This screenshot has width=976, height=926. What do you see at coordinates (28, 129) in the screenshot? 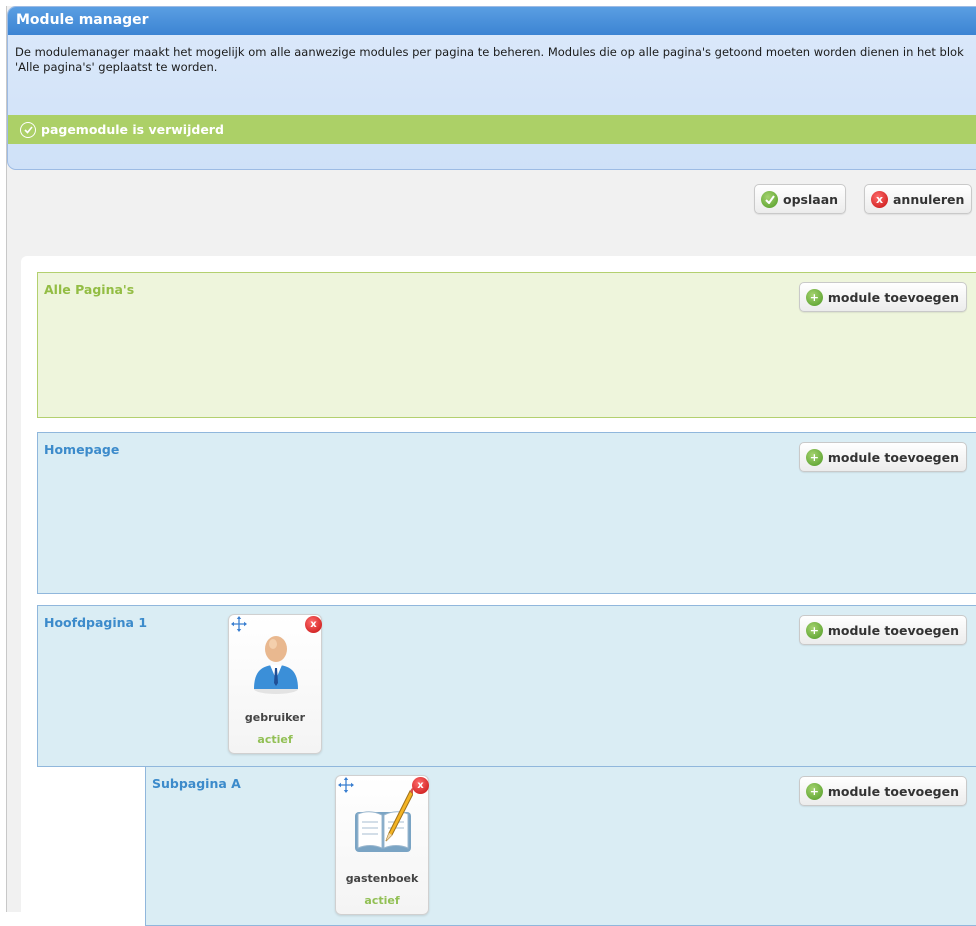
I see `check-circle-icon` at bounding box center [28, 129].